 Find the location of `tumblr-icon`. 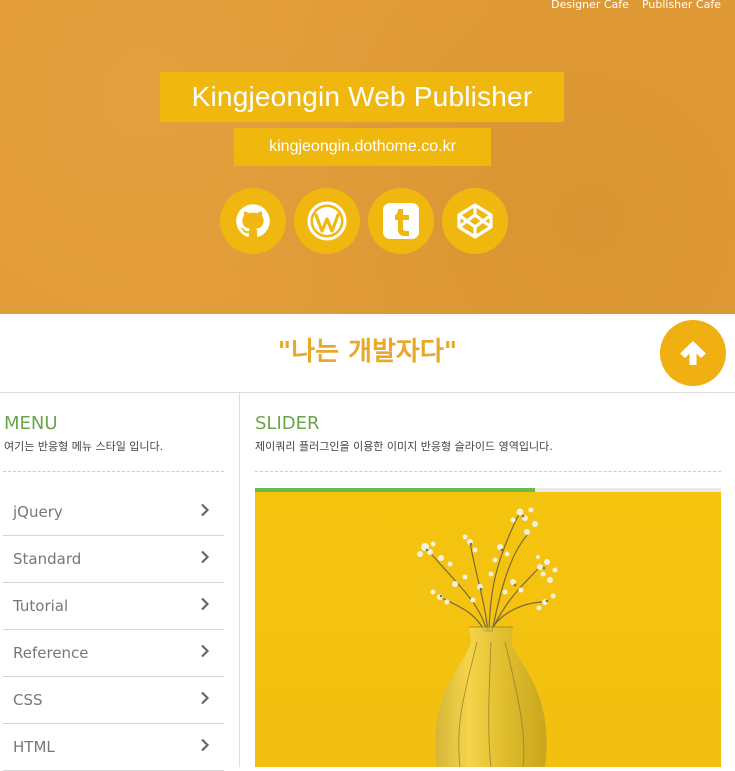

tumblr-icon is located at coordinates (401, 221).